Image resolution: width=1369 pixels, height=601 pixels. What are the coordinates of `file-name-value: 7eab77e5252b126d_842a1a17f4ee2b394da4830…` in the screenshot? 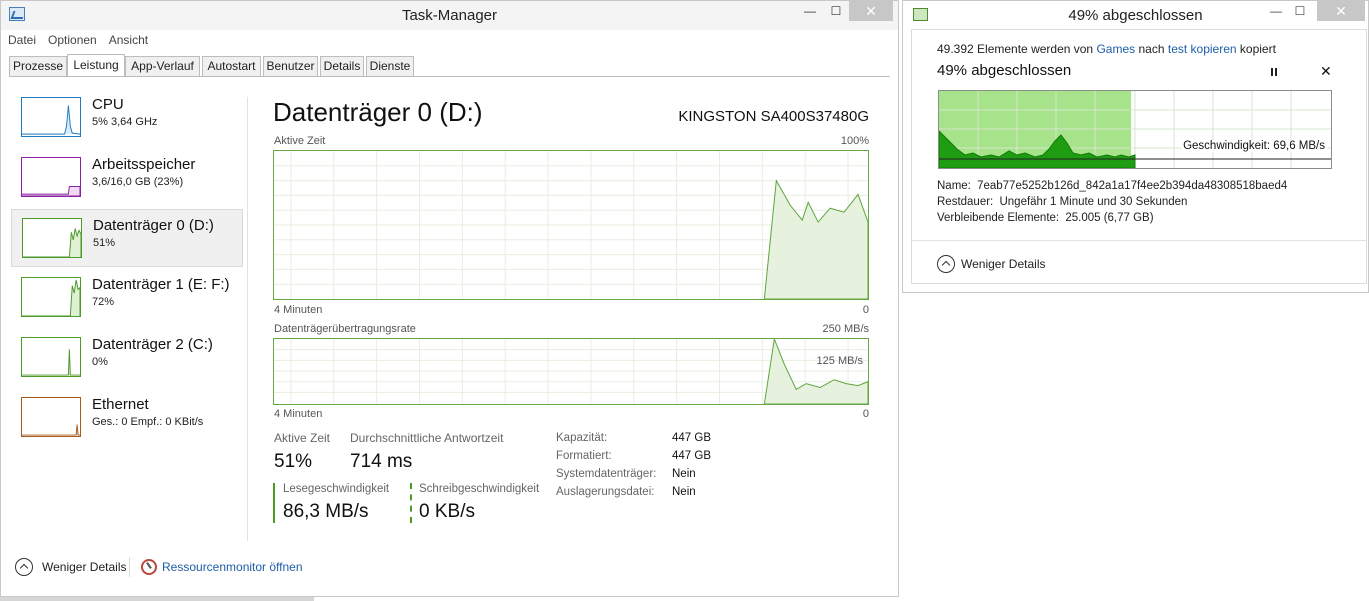 It's located at (1132, 186).